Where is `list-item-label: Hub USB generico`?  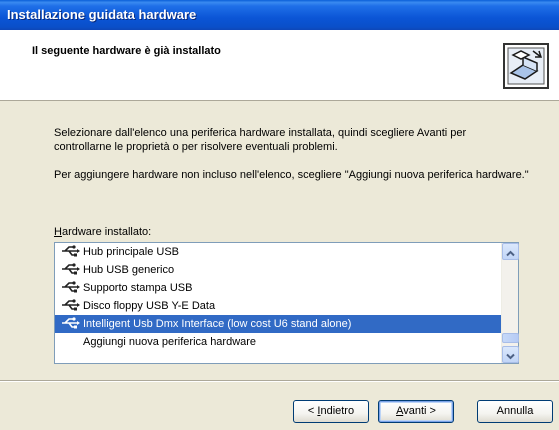 list-item-label: Hub USB generico is located at coordinates (129, 270).